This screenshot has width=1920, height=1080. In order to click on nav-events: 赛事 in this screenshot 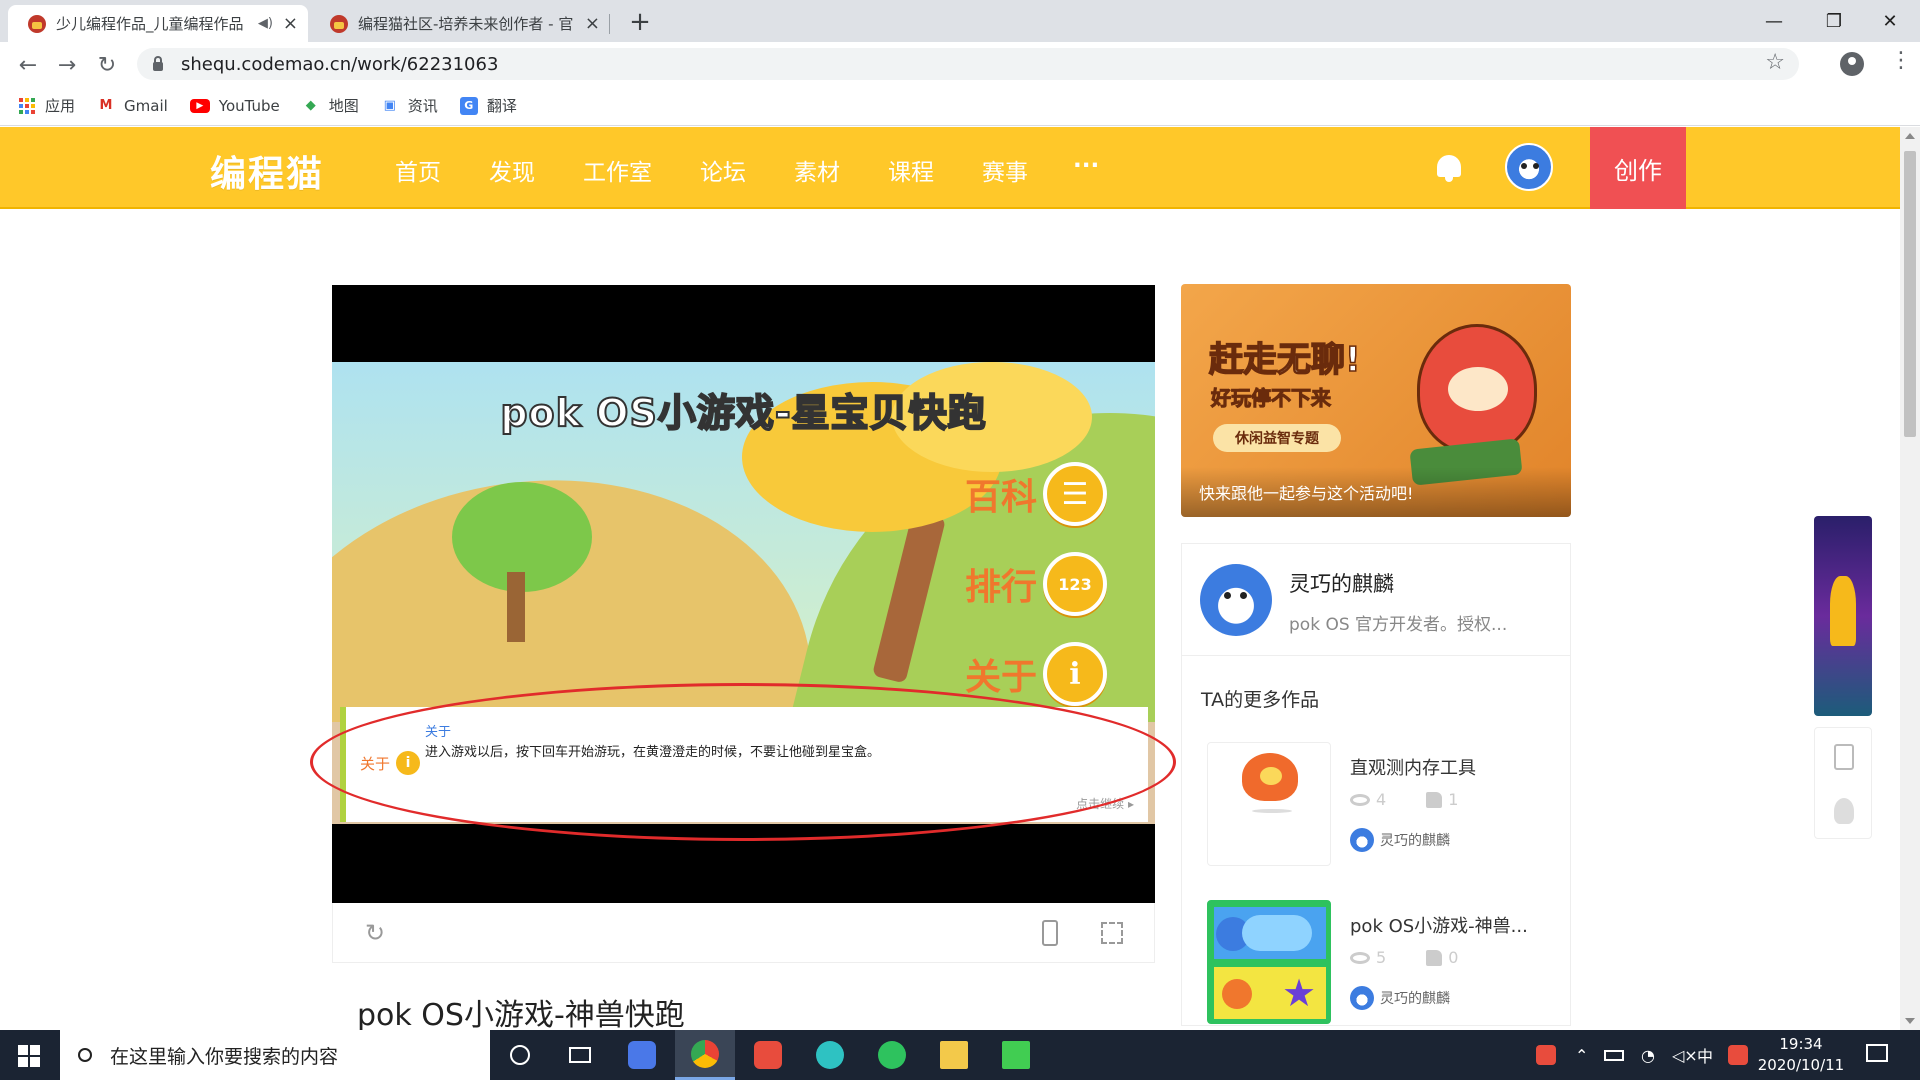, I will do `click(1005, 170)`.